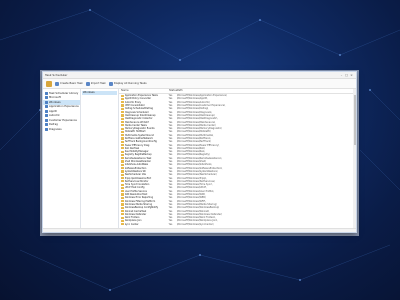  What do you see at coordinates (351, 75) in the screenshot?
I see `close-button: ×` at bounding box center [351, 75].